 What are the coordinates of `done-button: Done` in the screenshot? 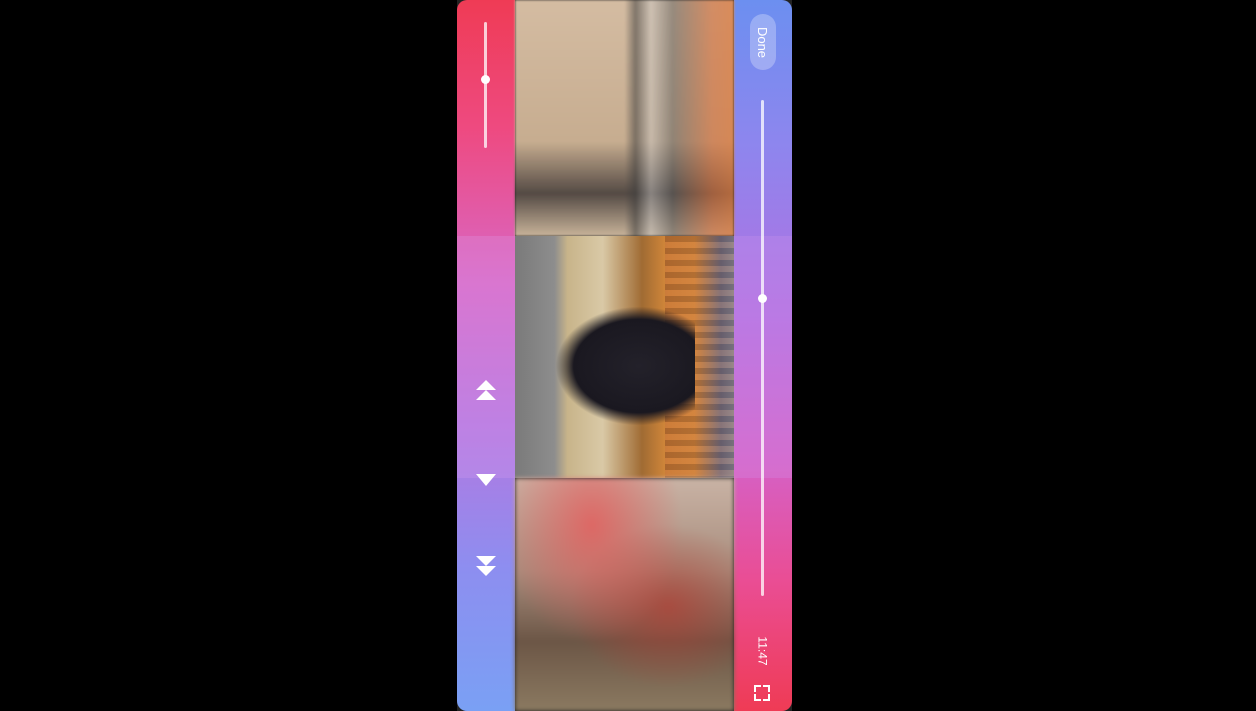 It's located at (763, 42).